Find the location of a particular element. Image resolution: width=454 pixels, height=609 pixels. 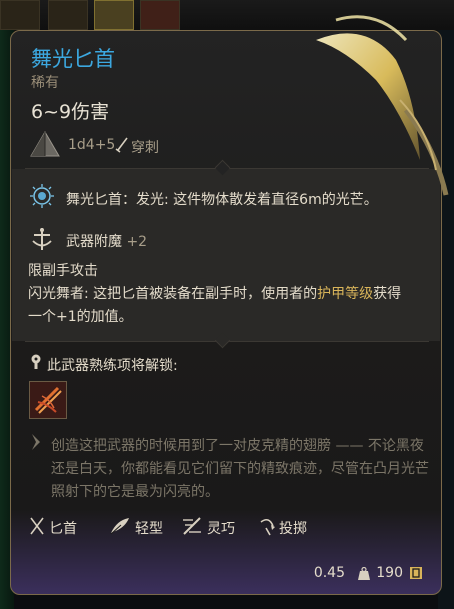

gold-coin-icon is located at coordinates (416, 573).